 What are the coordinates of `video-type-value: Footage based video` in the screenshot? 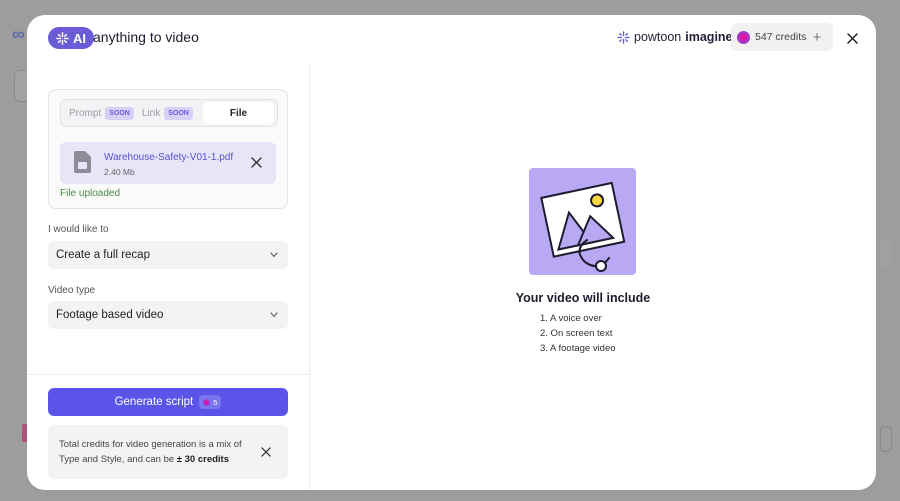 It's located at (110, 315).